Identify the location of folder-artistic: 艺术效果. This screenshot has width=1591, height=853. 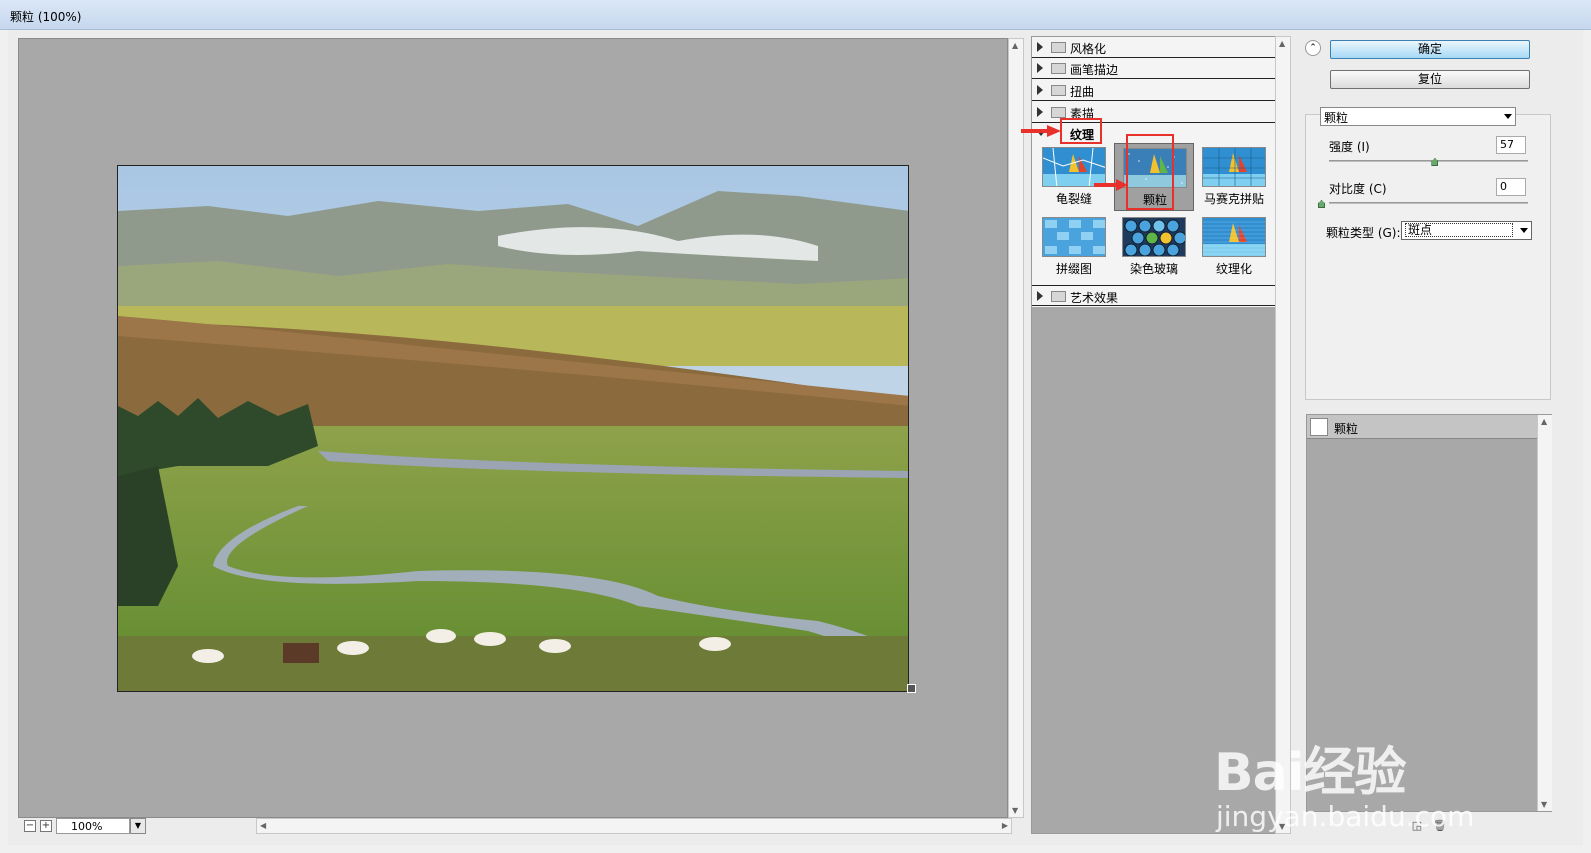
(1154, 295).